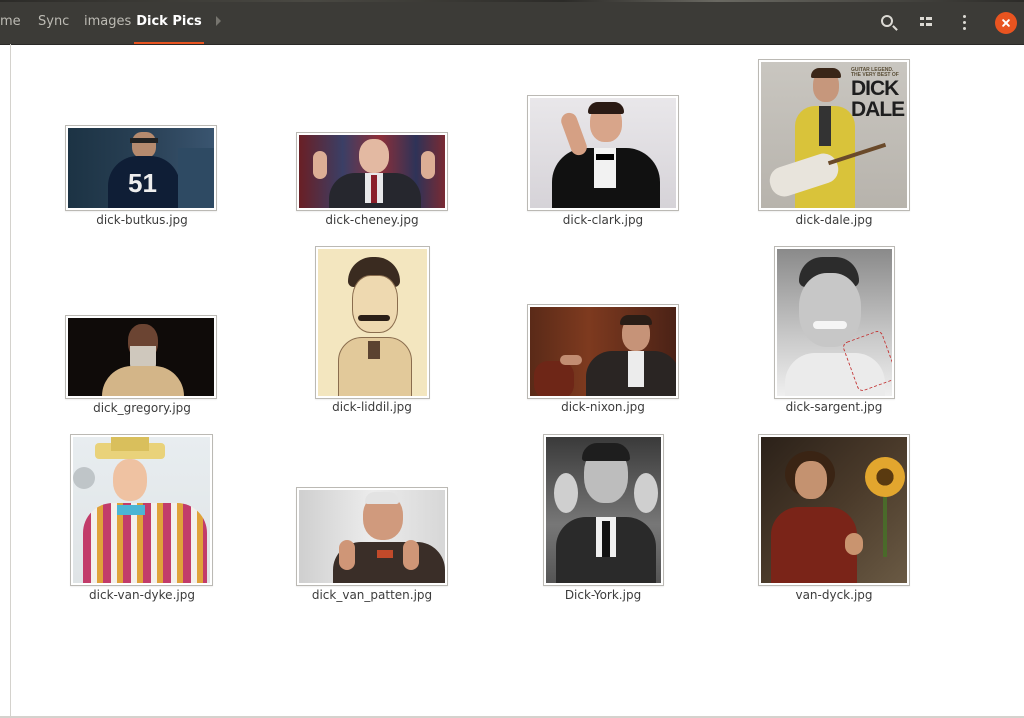 The image size is (1024, 718). I want to click on breadcrumb-sync: Sync, so click(58, 23).